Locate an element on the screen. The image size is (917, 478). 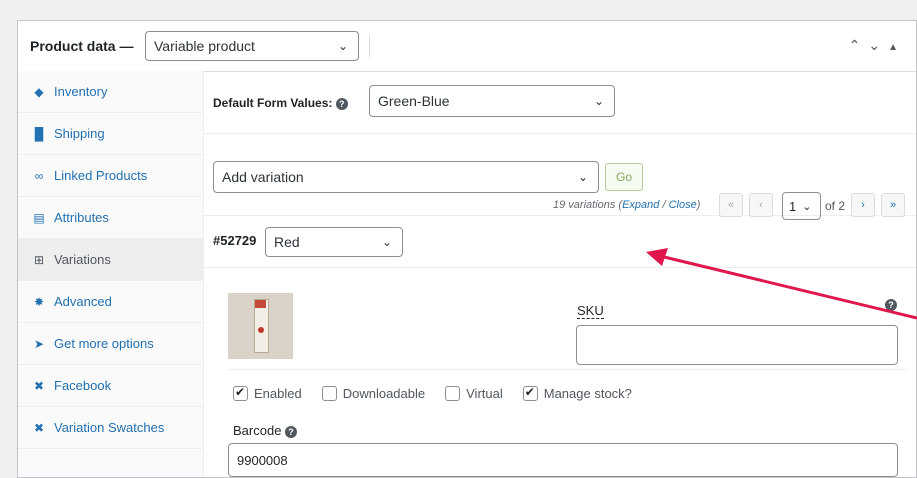
default-form-values-label: Default Form Values: ? is located at coordinates (280, 103).